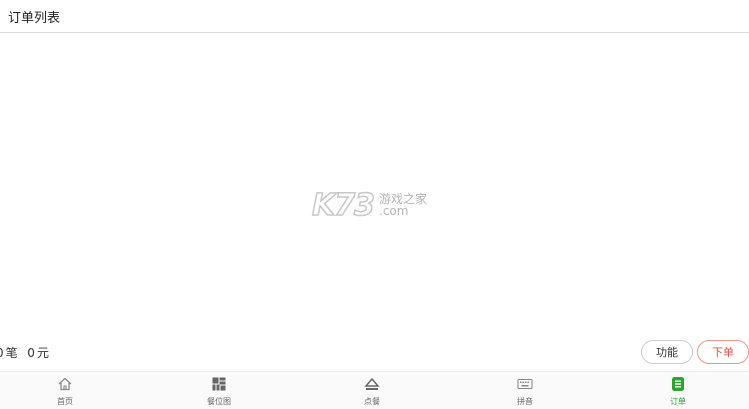  What do you see at coordinates (525, 384) in the screenshot?
I see `keyboard-icon` at bounding box center [525, 384].